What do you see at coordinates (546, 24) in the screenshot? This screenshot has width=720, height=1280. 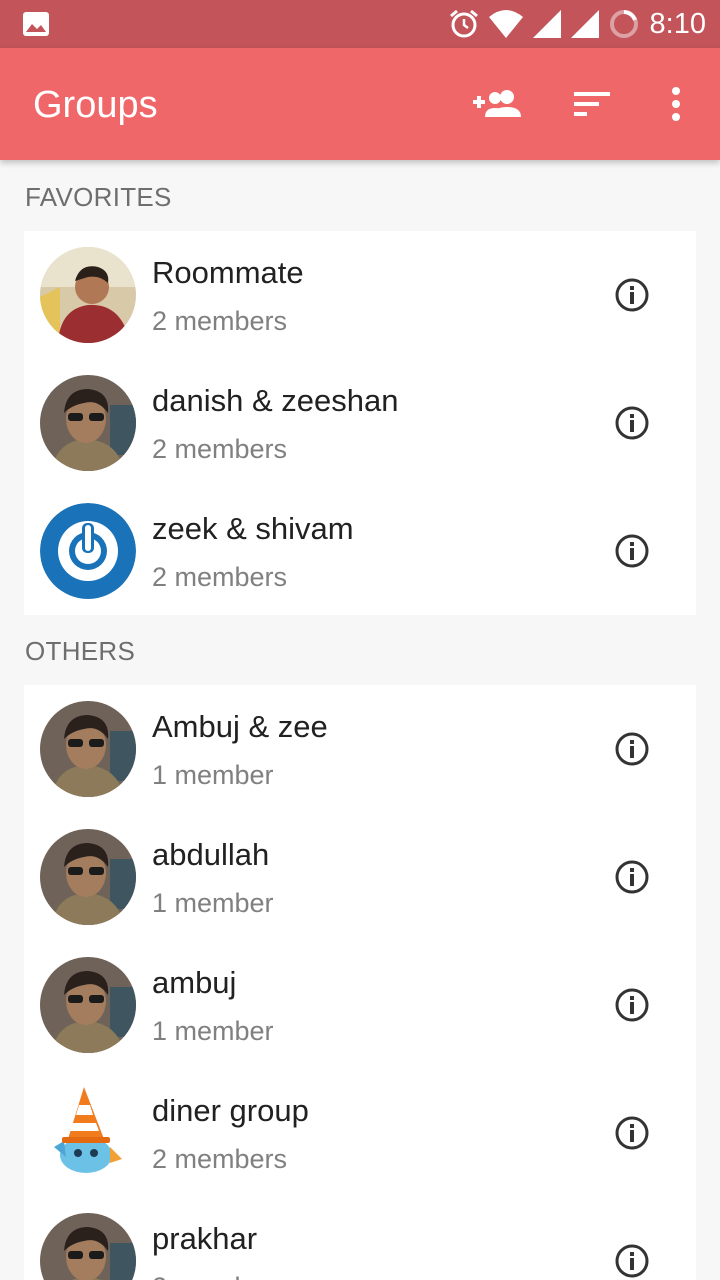 I see `signal-icon` at bounding box center [546, 24].